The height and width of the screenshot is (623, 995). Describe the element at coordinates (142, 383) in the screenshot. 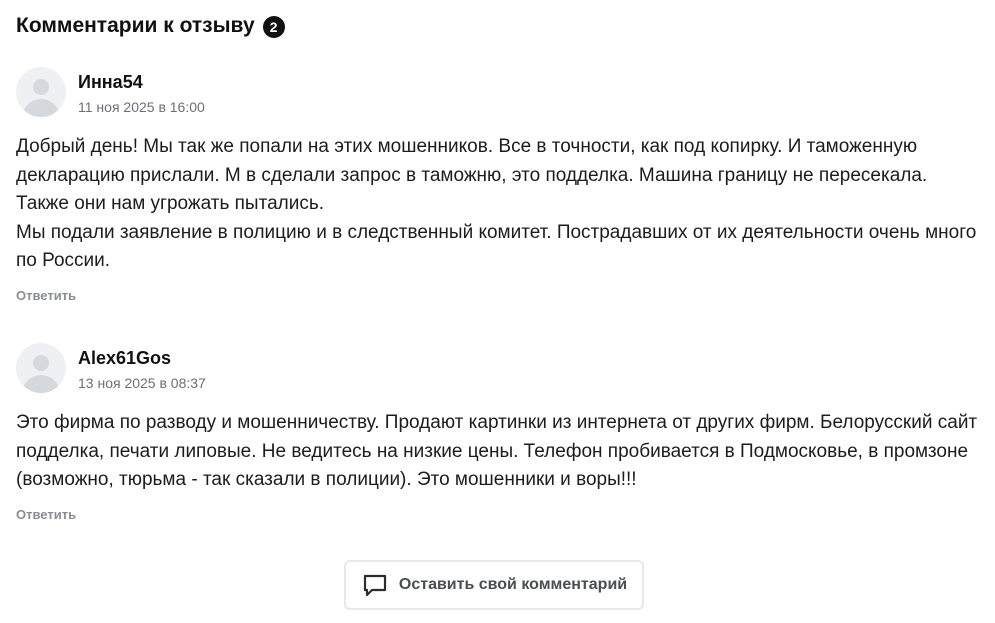

I see `comment-date: 13 ноя 2025 в 08:37` at that location.